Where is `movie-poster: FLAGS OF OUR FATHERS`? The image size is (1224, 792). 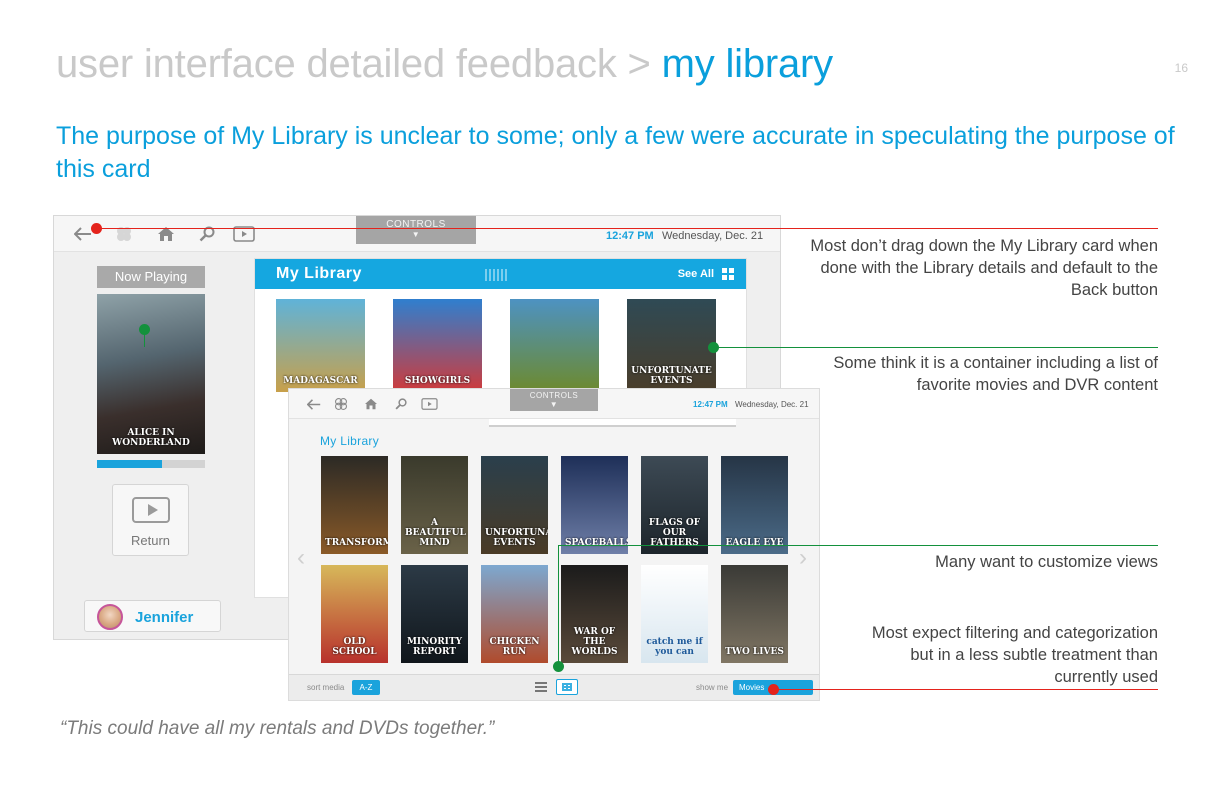
movie-poster: FLAGS OF OUR FATHERS is located at coordinates (674, 505).